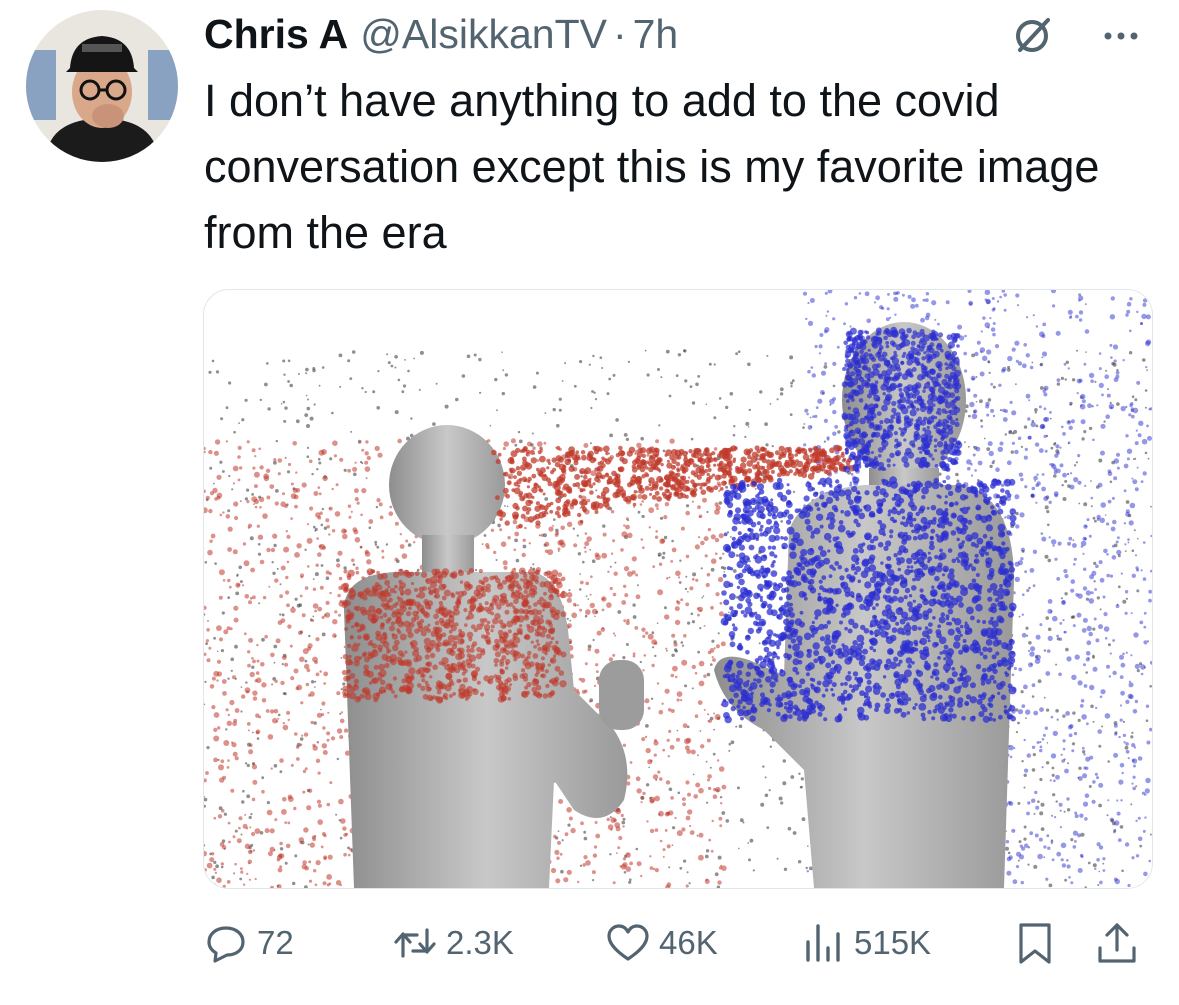 The image size is (1179, 1005). I want to click on repost-count: 2.3K, so click(480, 942).